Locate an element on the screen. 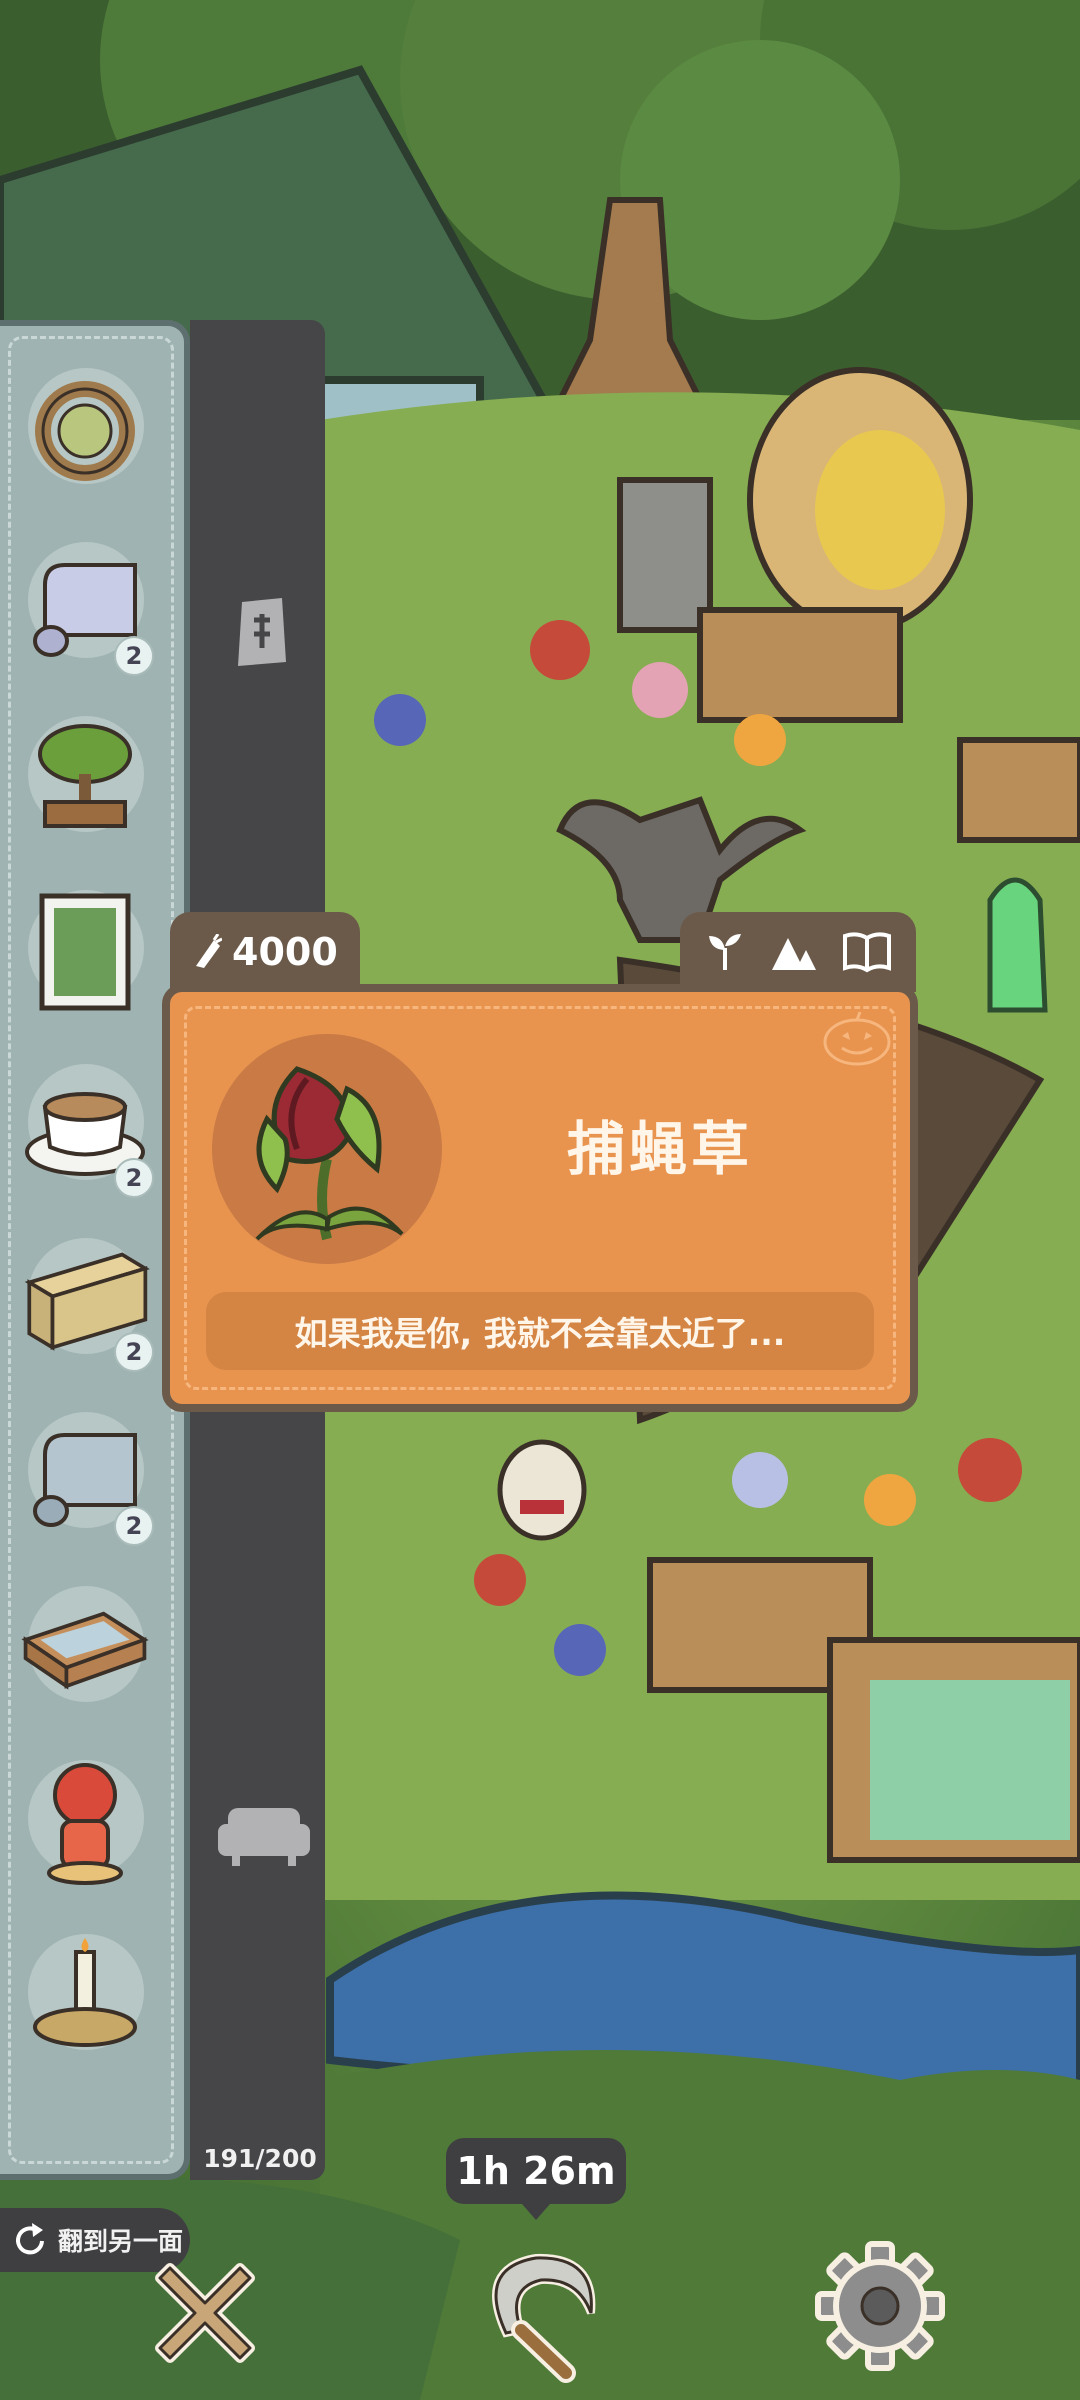  item-portrait is located at coordinates (327, 1149).